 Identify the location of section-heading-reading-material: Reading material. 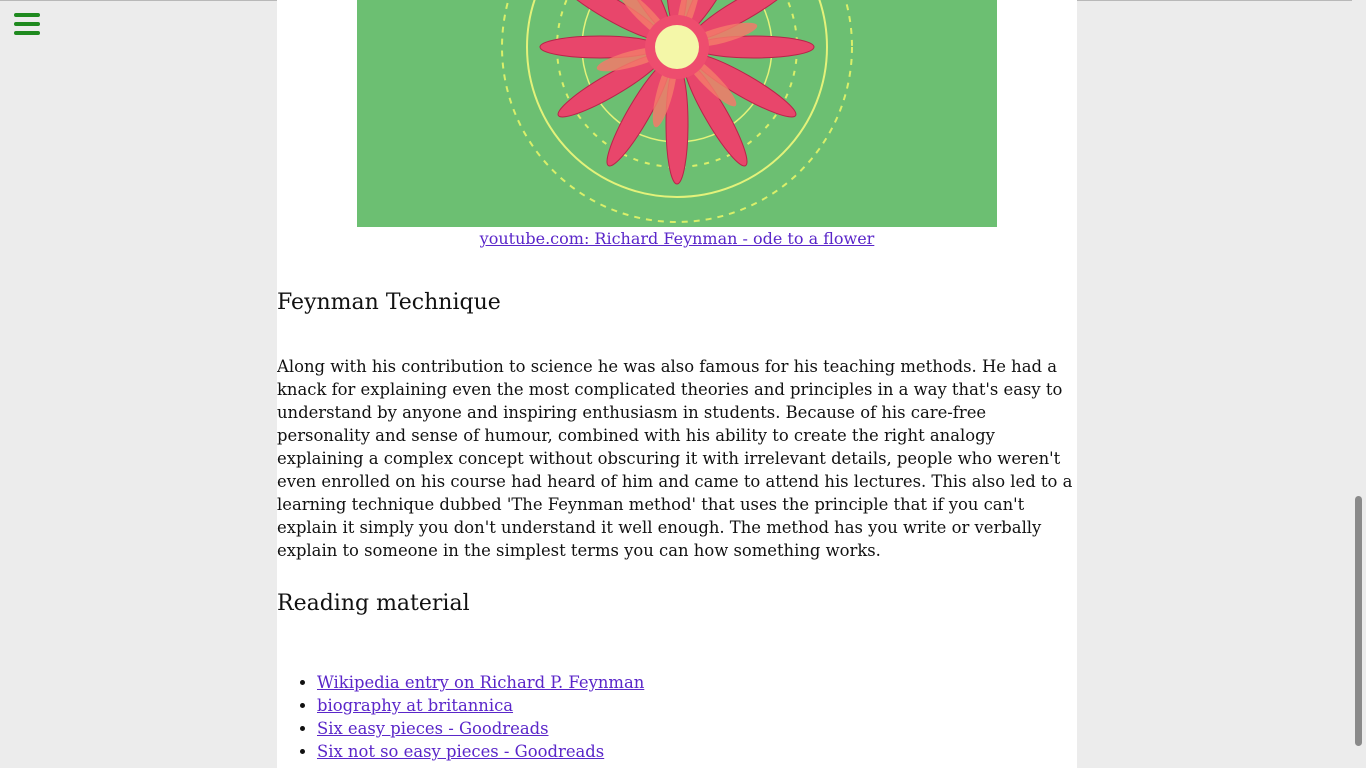
(373, 603).